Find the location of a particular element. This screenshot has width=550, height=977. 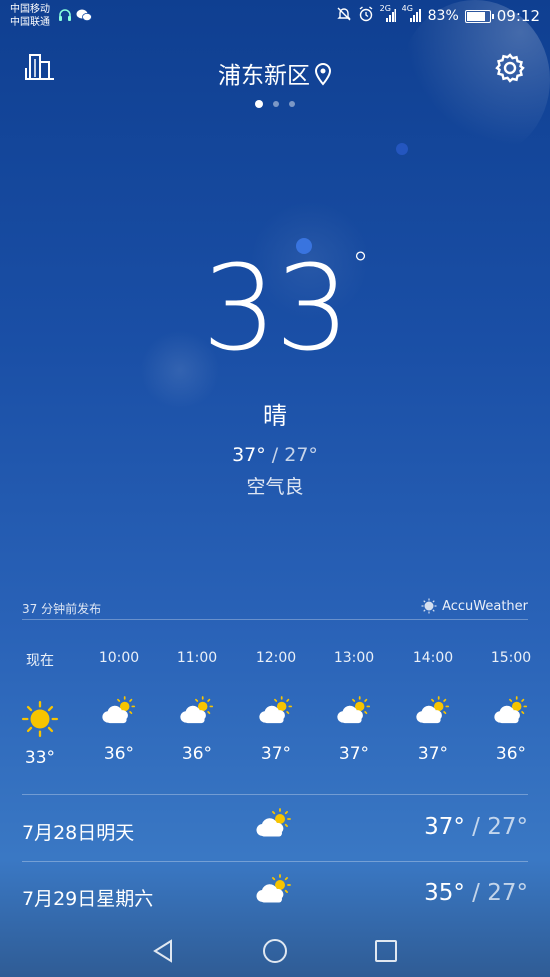

signal-4g-icon: 4G is located at coordinates (412, 14).